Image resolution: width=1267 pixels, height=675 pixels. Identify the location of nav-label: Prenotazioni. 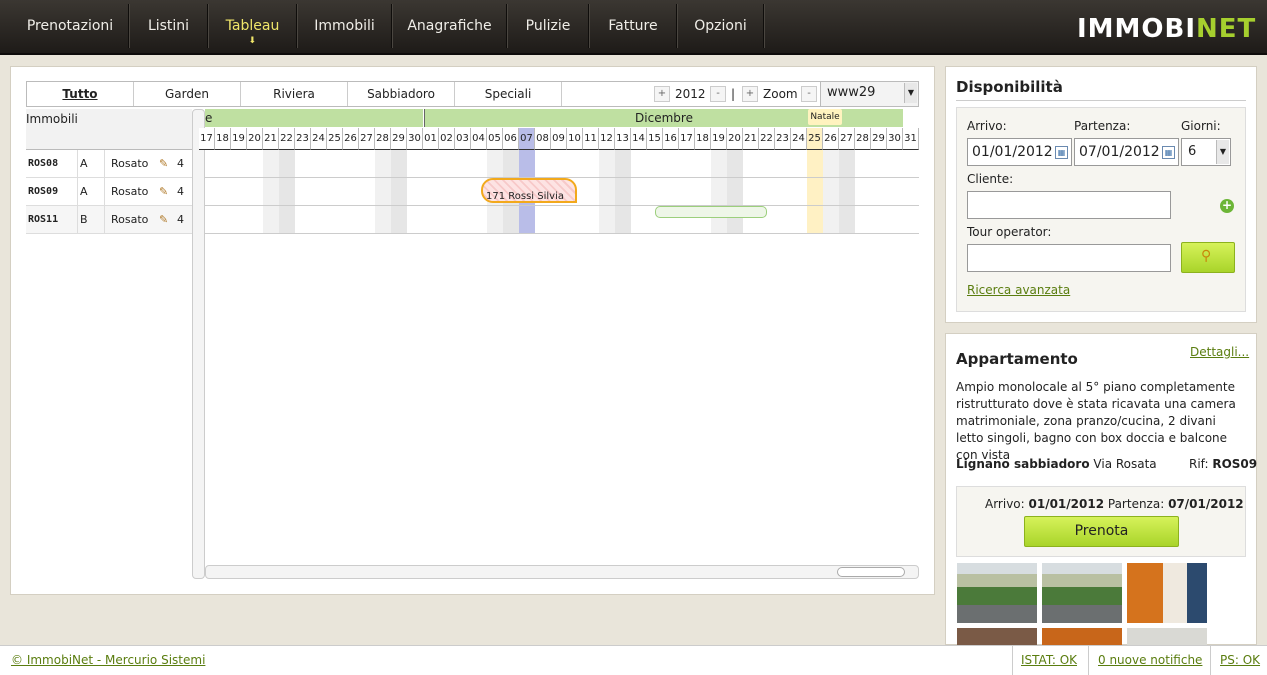
(70, 26).